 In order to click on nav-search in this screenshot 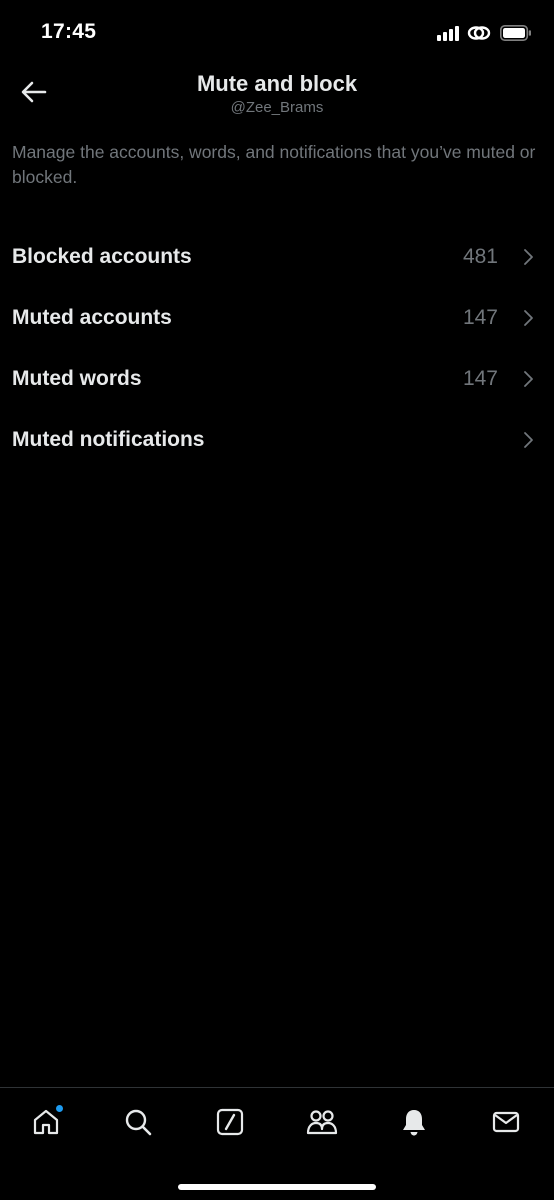, I will do `click(138, 1124)`.